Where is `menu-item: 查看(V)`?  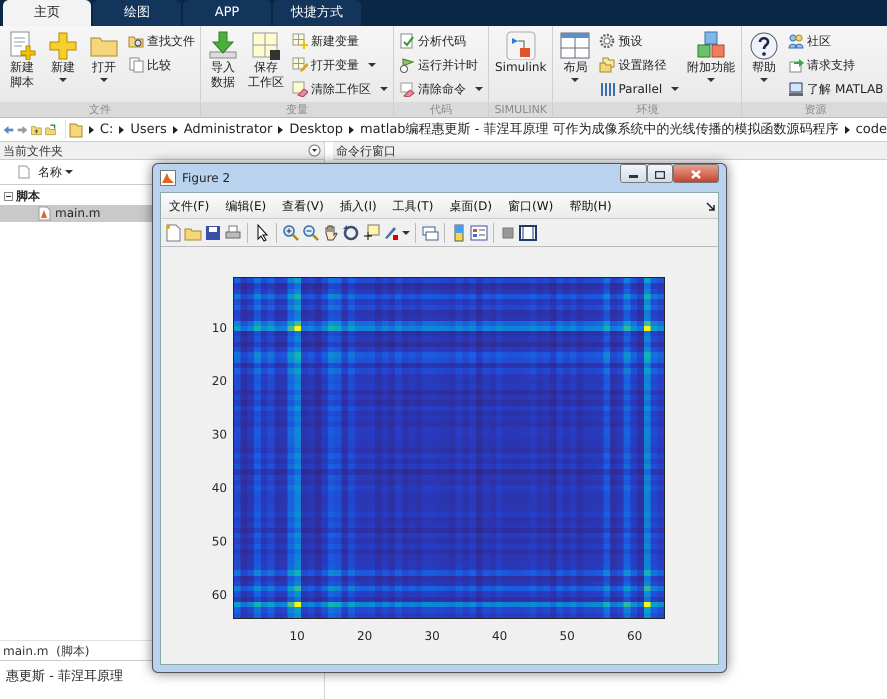
menu-item: 查看(V) is located at coordinates (303, 205).